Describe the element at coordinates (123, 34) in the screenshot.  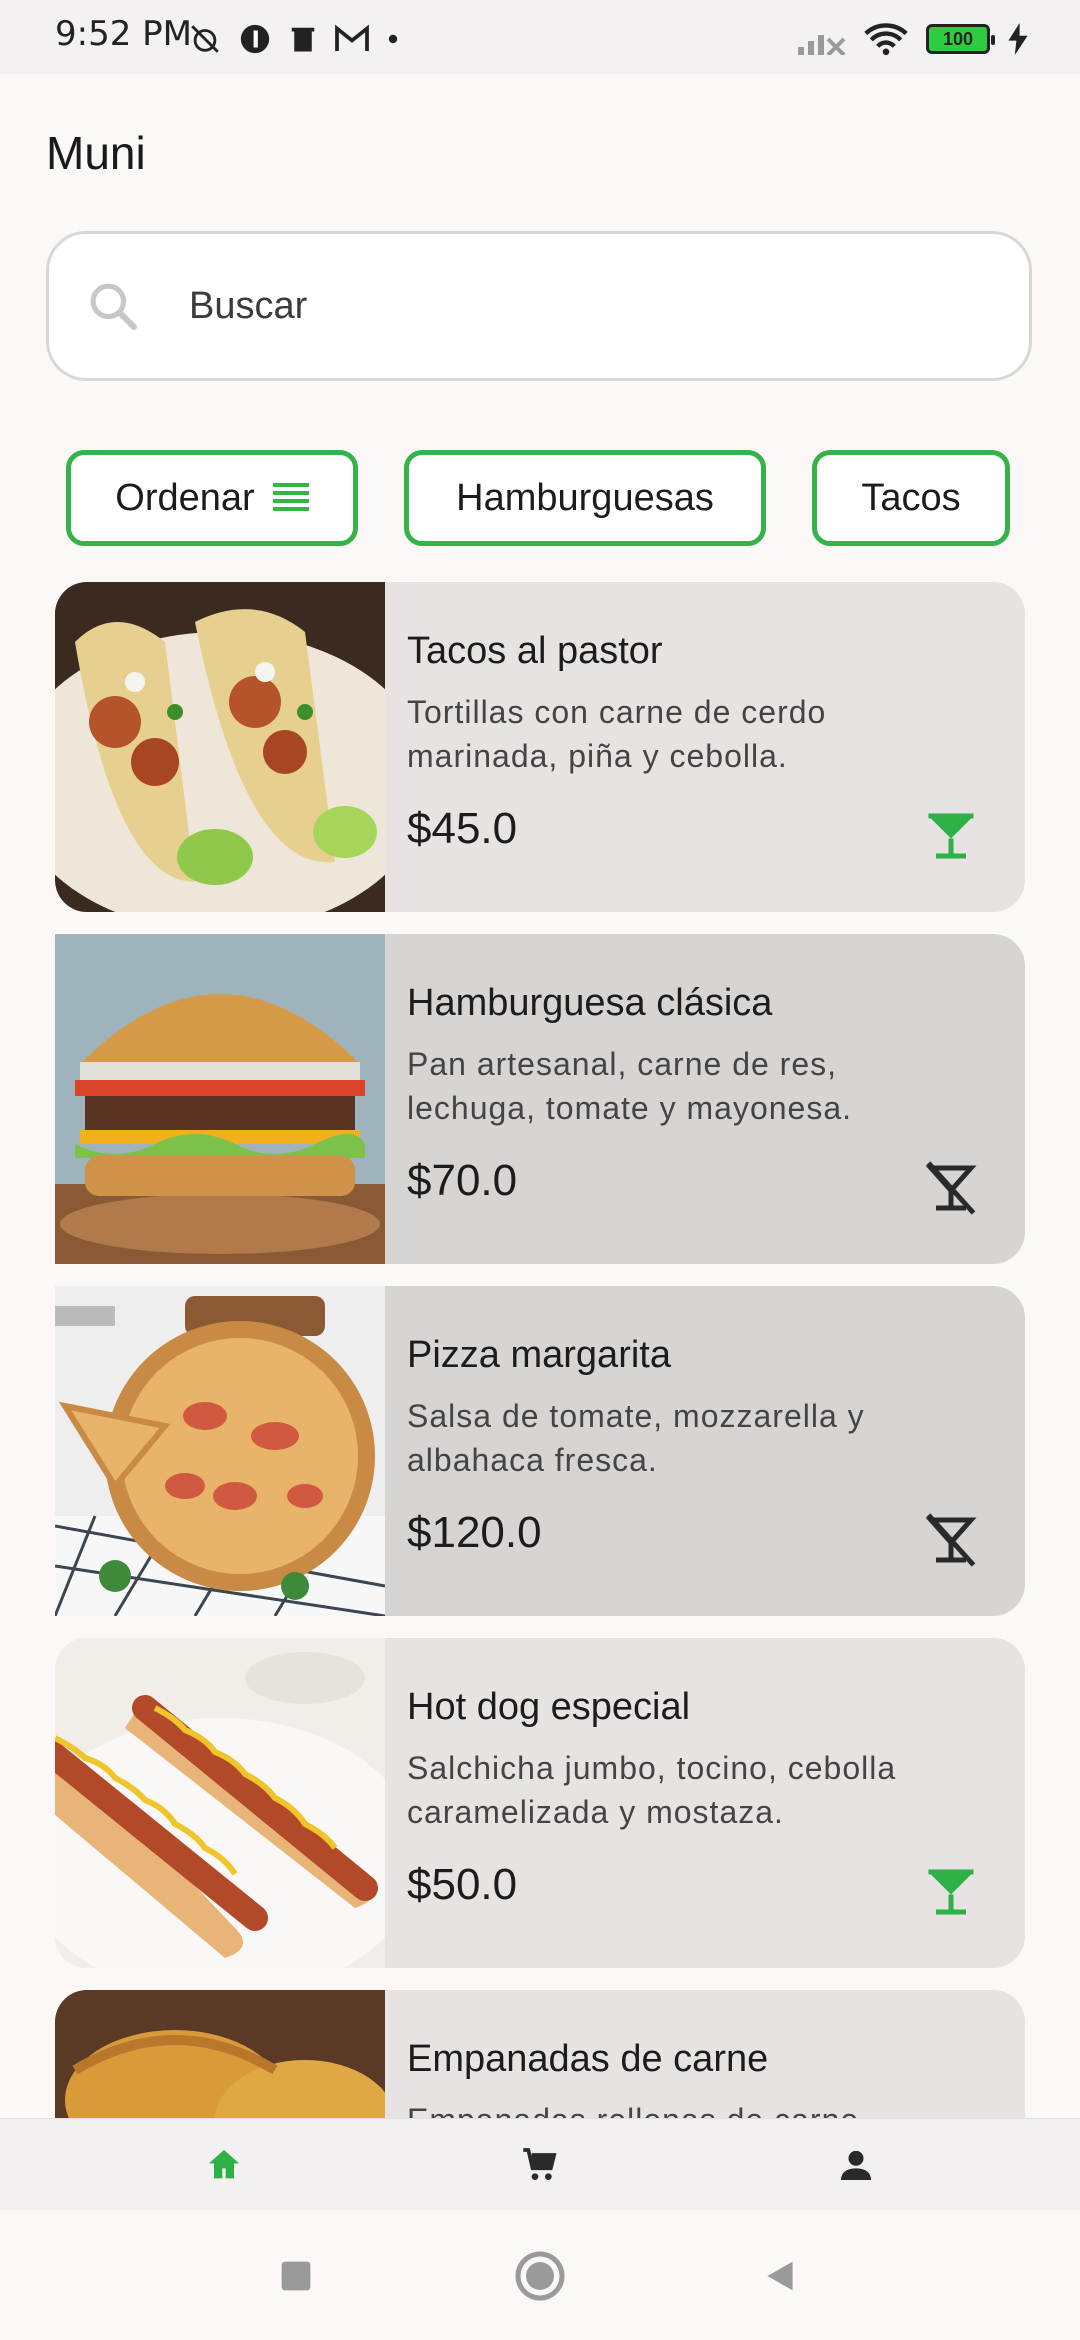
I see `status-time: 9:52 PM` at that location.